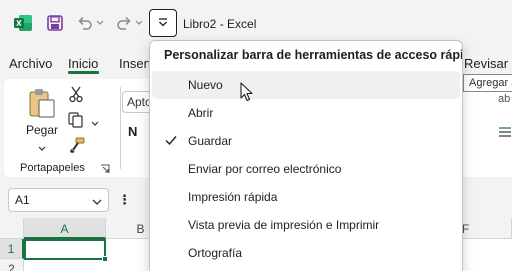 The width and height of the screenshot is (512, 271). Describe the element at coordinates (22, 200) in the screenshot. I see `name-box-value: A1` at that location.